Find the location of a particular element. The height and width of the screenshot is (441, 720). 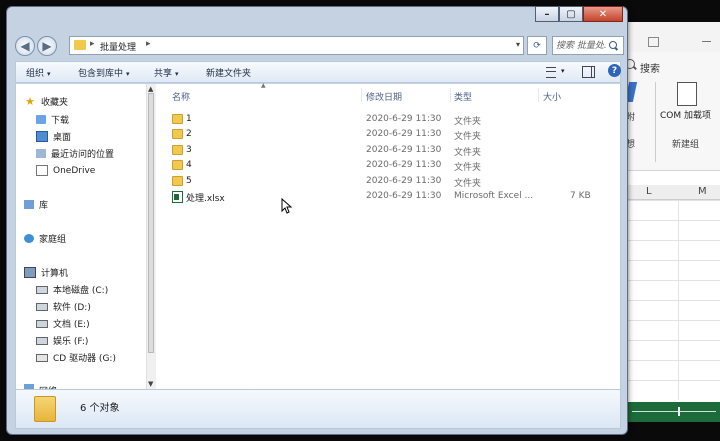

file-row-4: 4 2020-6-29 11:30 文件夹 is located at coordinates (390, 165).